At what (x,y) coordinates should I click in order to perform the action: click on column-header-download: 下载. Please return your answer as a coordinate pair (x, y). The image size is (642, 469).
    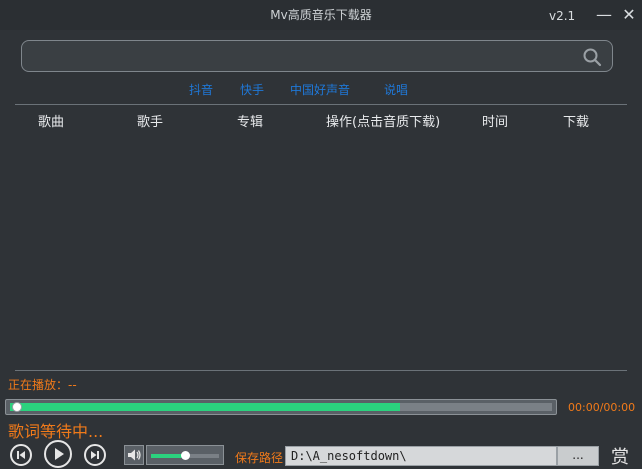
    Looking at the image, I should click on (576, 122).